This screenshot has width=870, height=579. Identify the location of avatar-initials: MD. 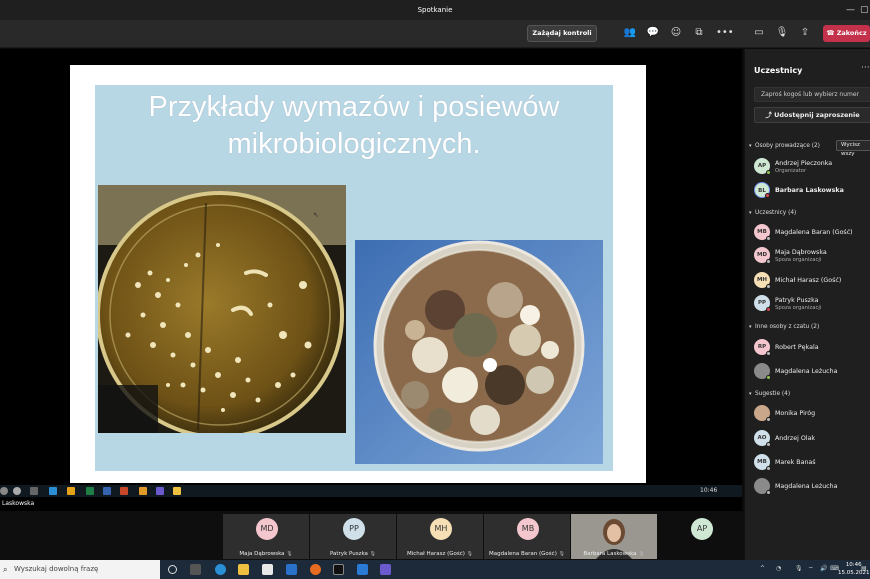
(762, 255).